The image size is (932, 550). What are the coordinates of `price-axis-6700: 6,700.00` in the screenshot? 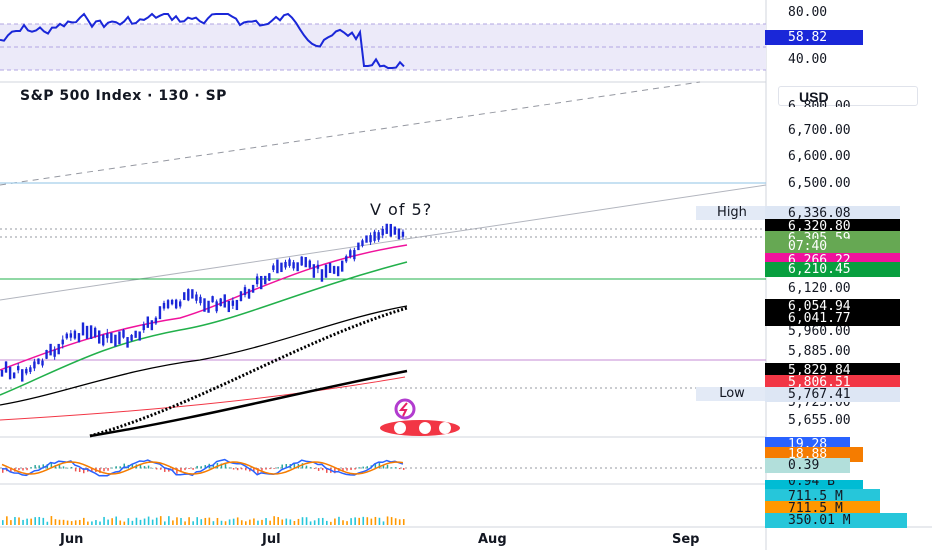 It's located at (819, 130).